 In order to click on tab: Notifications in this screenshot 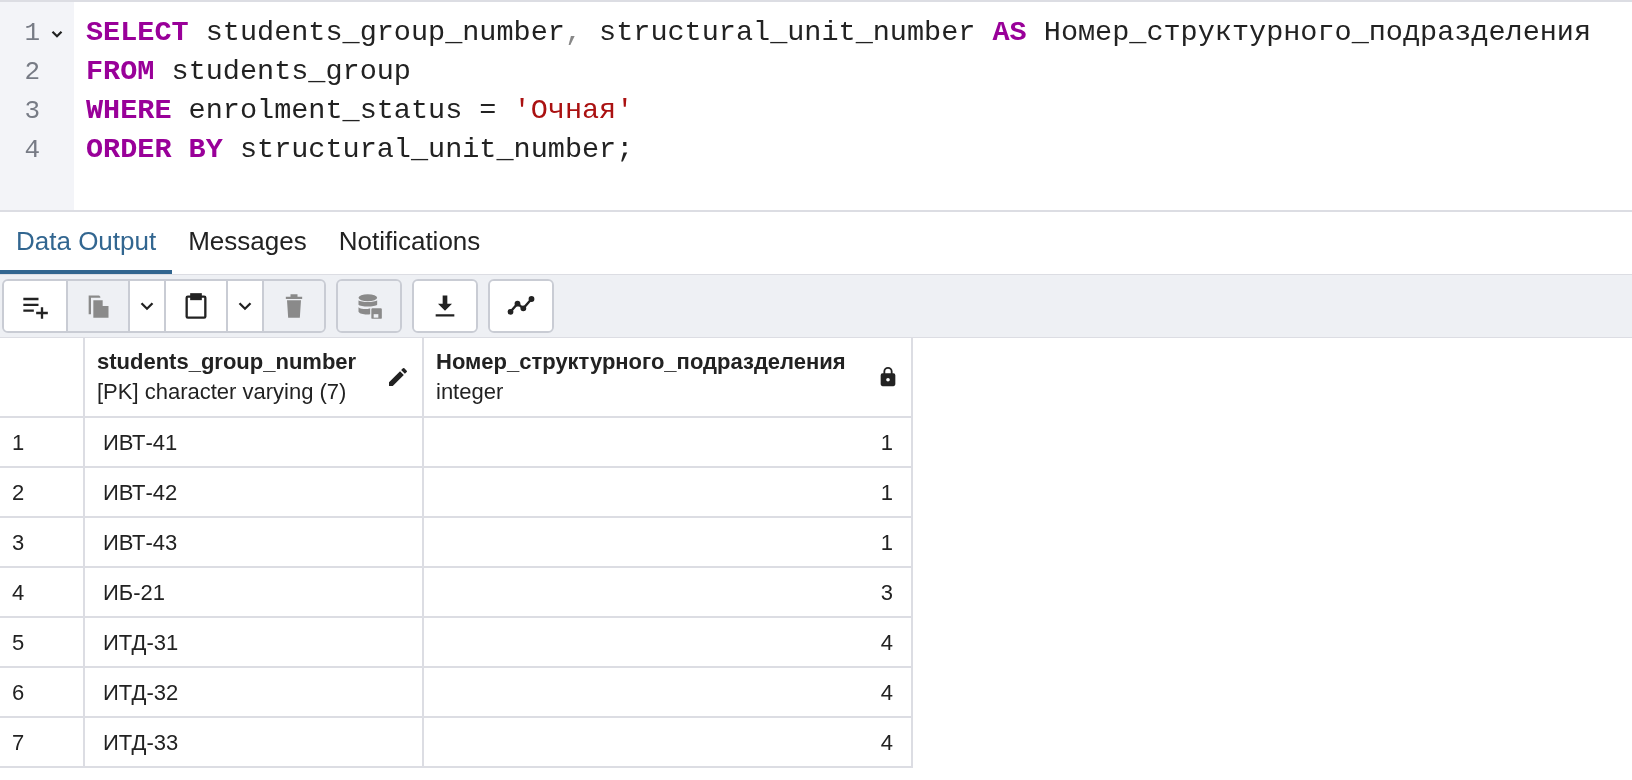, I will do `click(409, 243)`.